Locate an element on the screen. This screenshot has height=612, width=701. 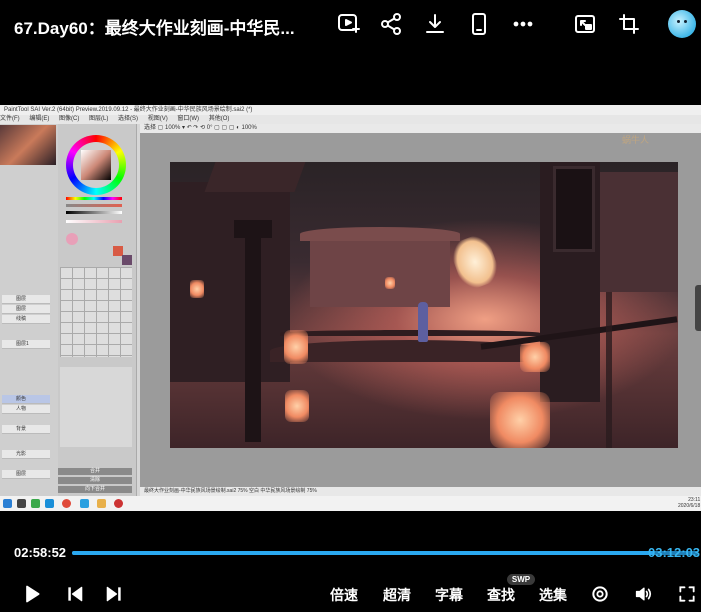
avatar-eye-left is located at coordinates (678, 21).